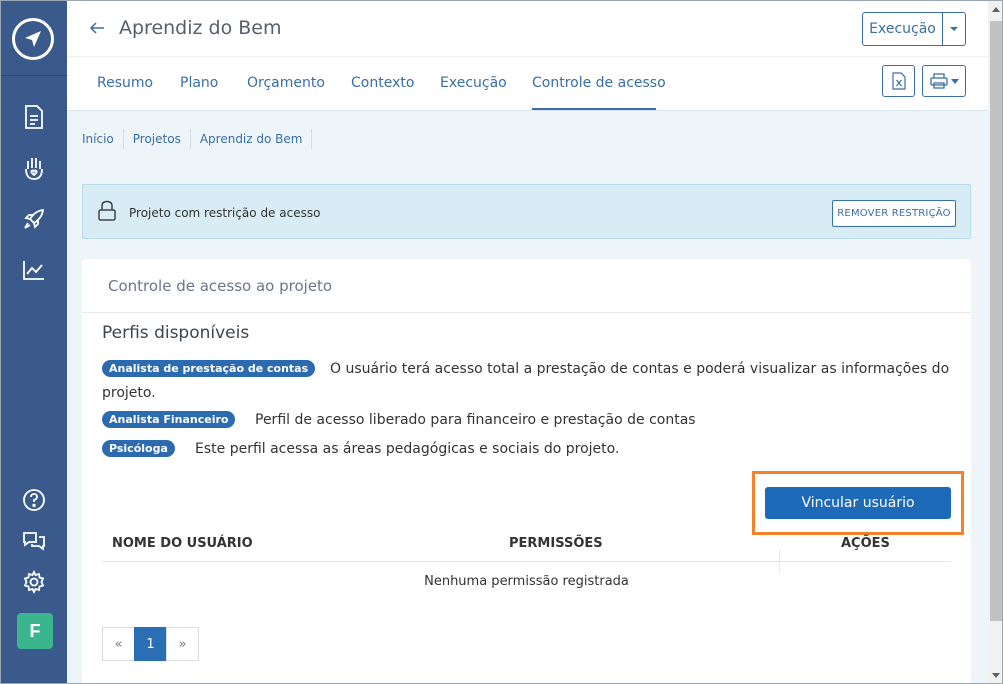  I want to click on execucao-dropdown-button: Execução, so click(914, 29).